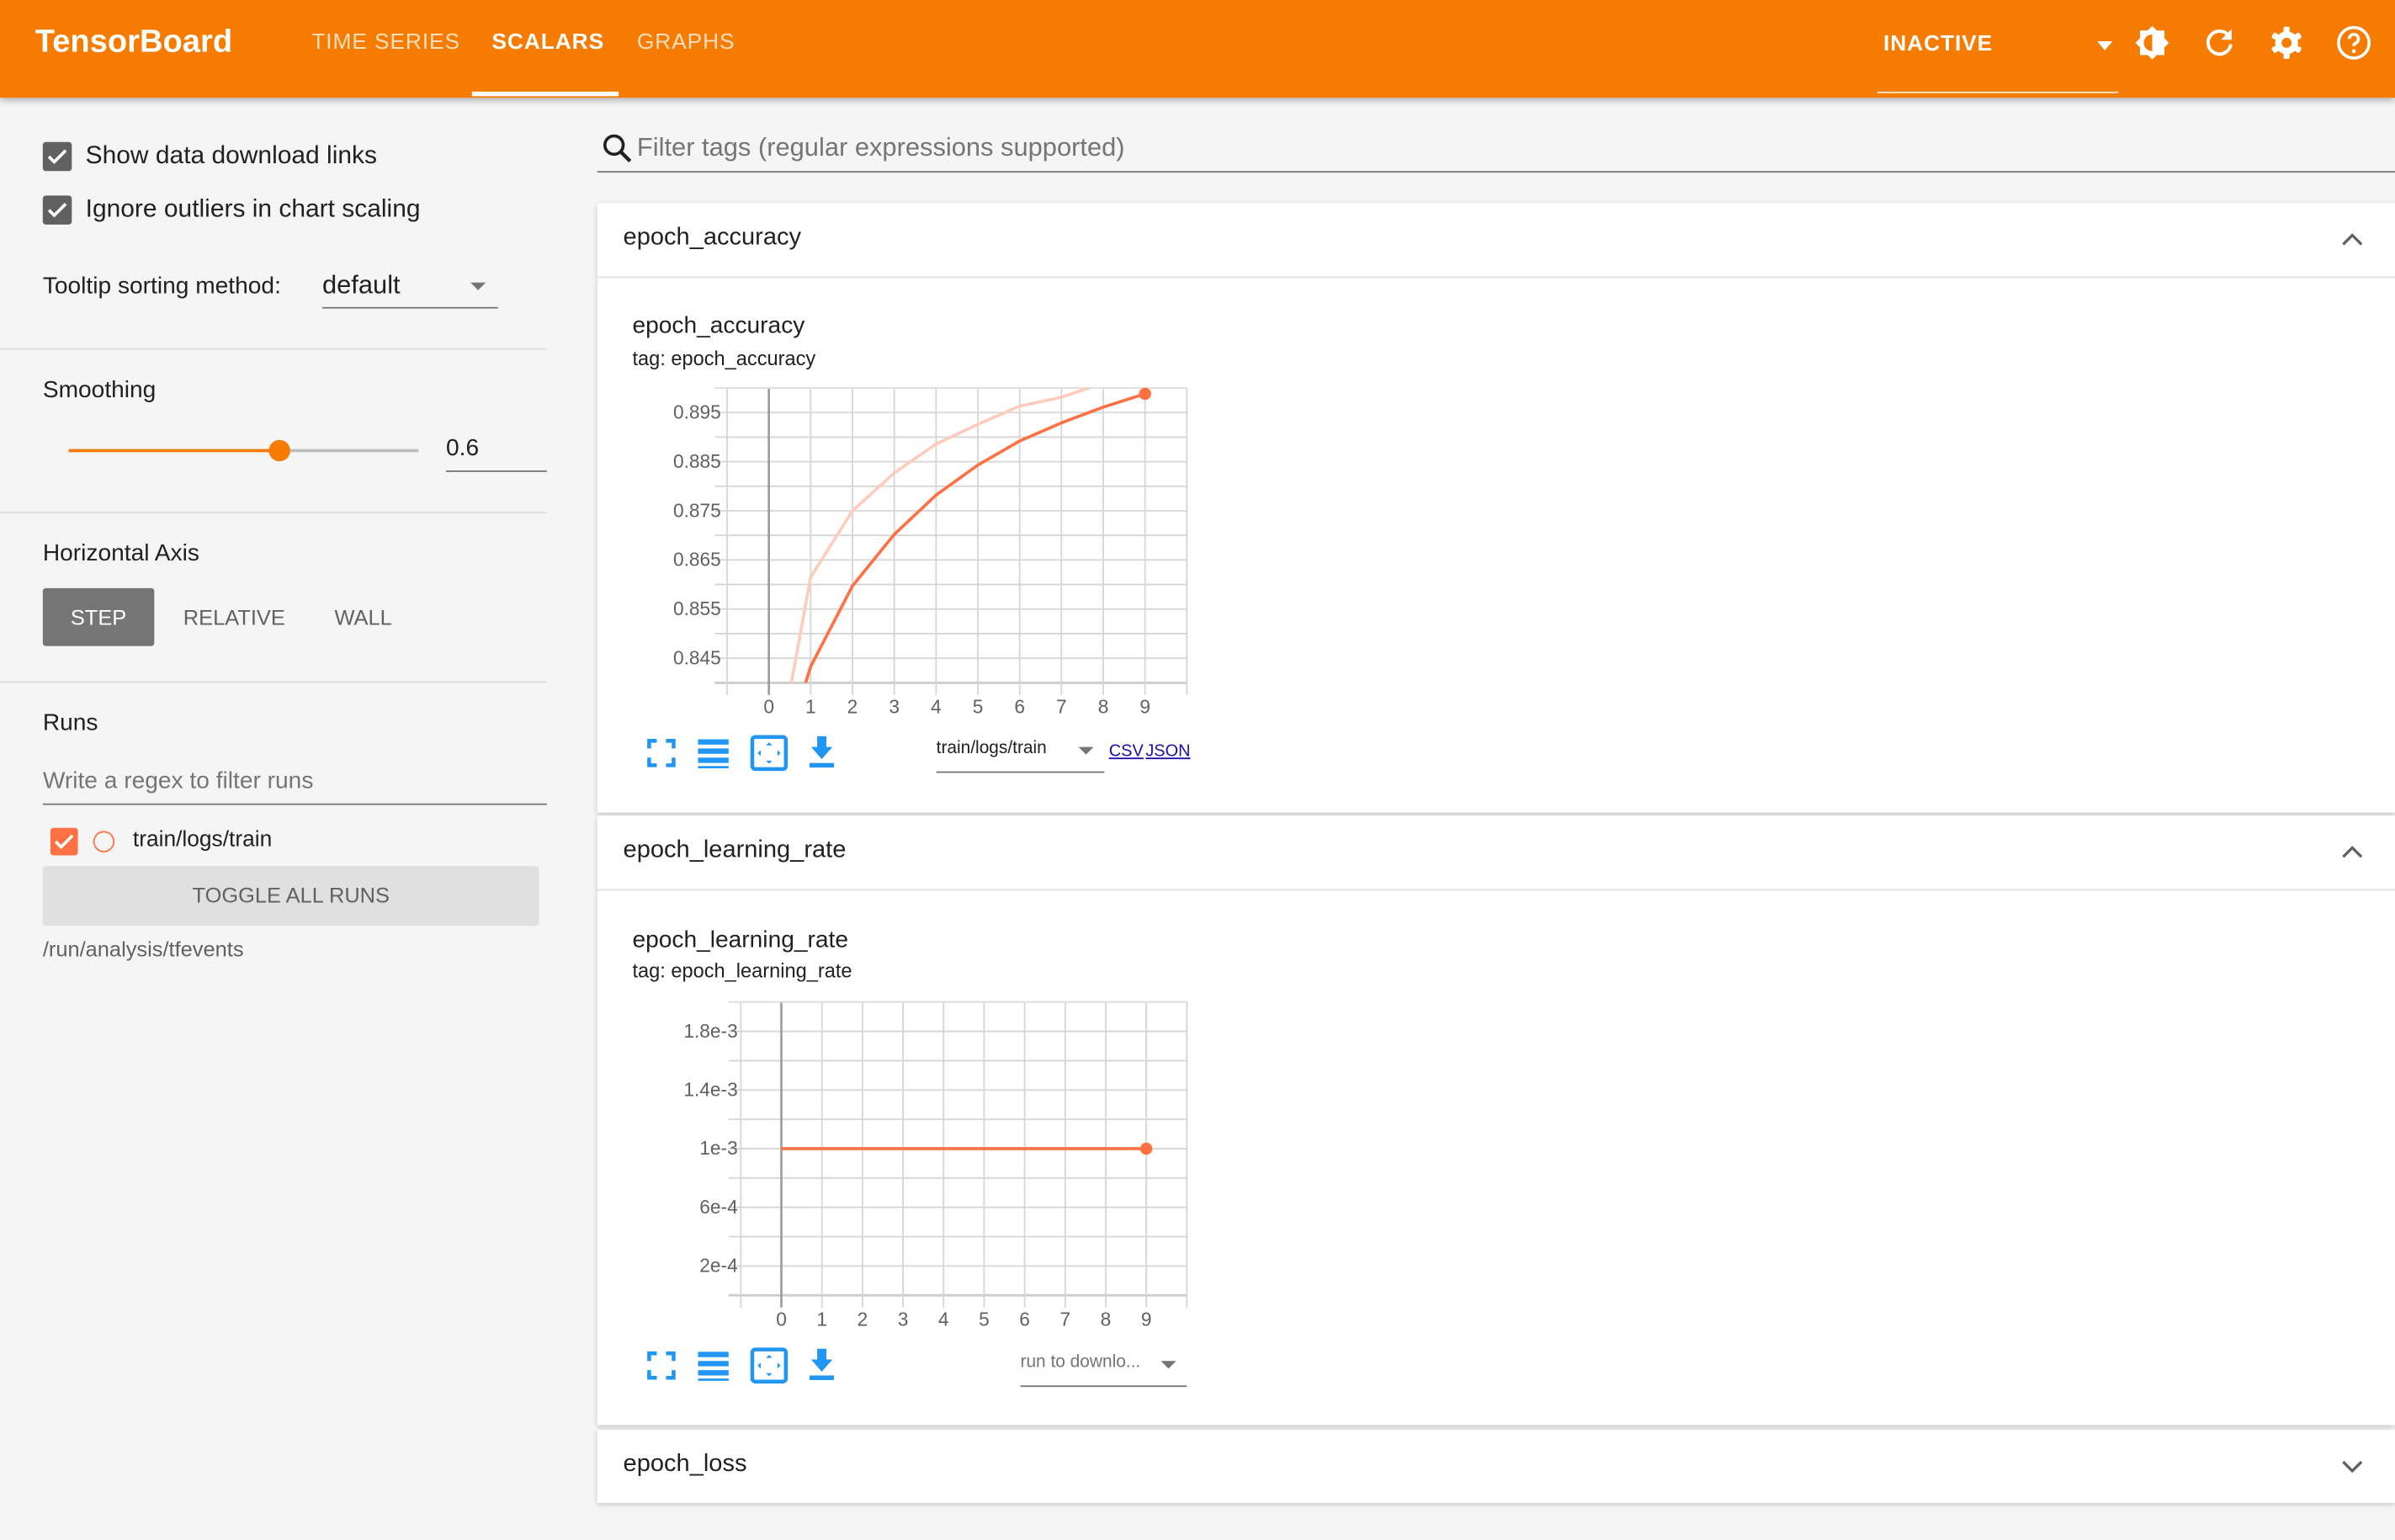 Image resolution: width=2395 pixels, height=1540 pixels. What do you see at coordinates (1998, 57) in the screenshot?
I see `plugin-select: INACTIVE` at bounding box center [1998, 57].